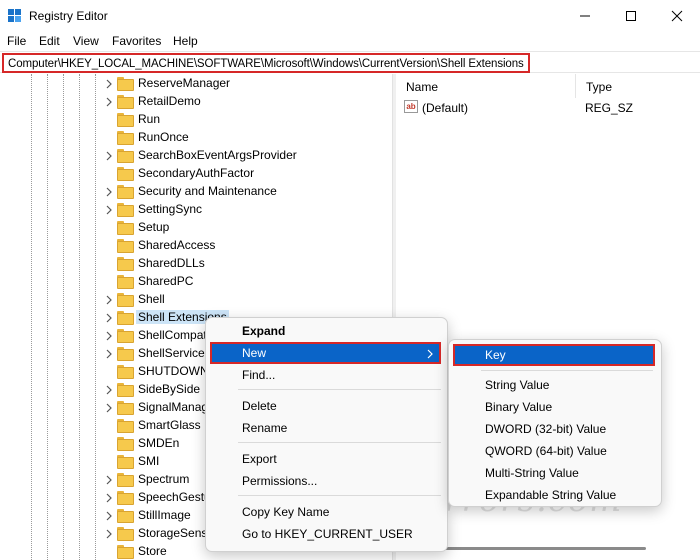  I want to click on column-header-type: Type, so click(638, 86).